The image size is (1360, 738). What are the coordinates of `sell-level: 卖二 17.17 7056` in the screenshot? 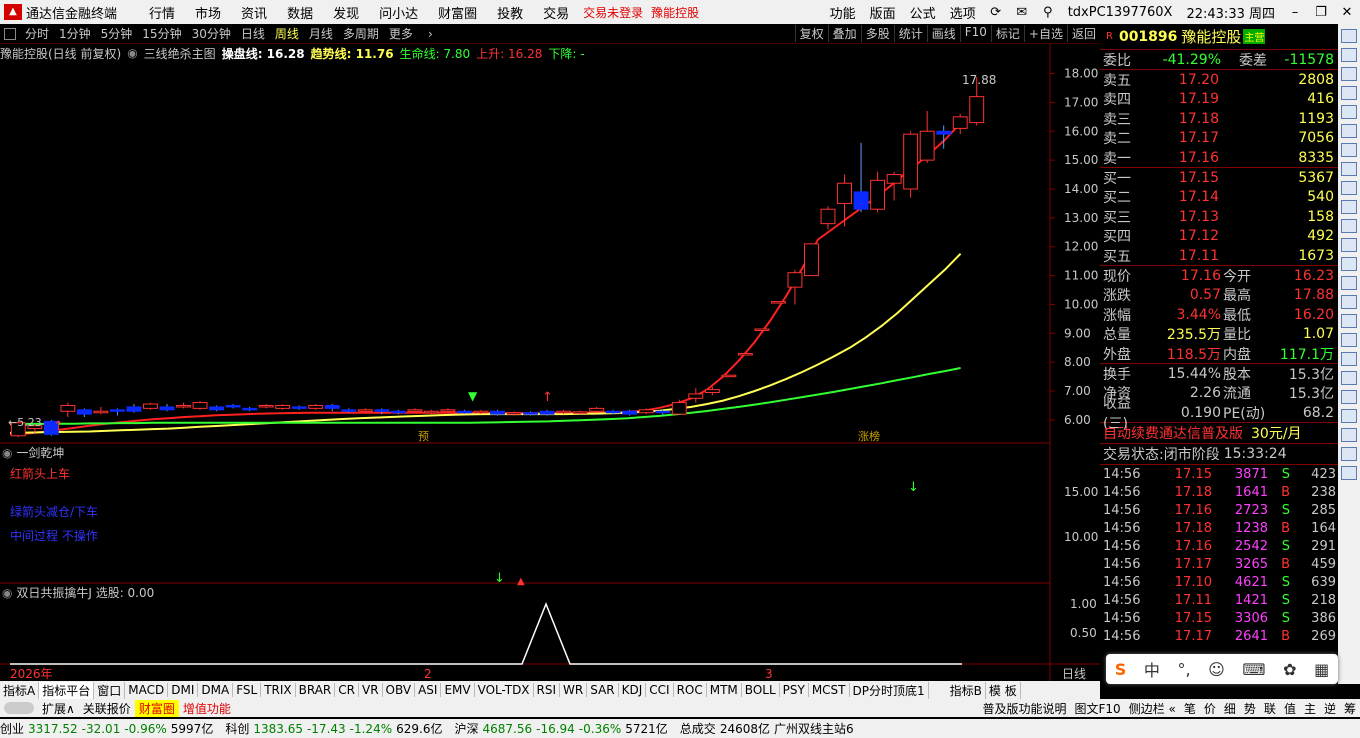 It's located at (1219, 138).